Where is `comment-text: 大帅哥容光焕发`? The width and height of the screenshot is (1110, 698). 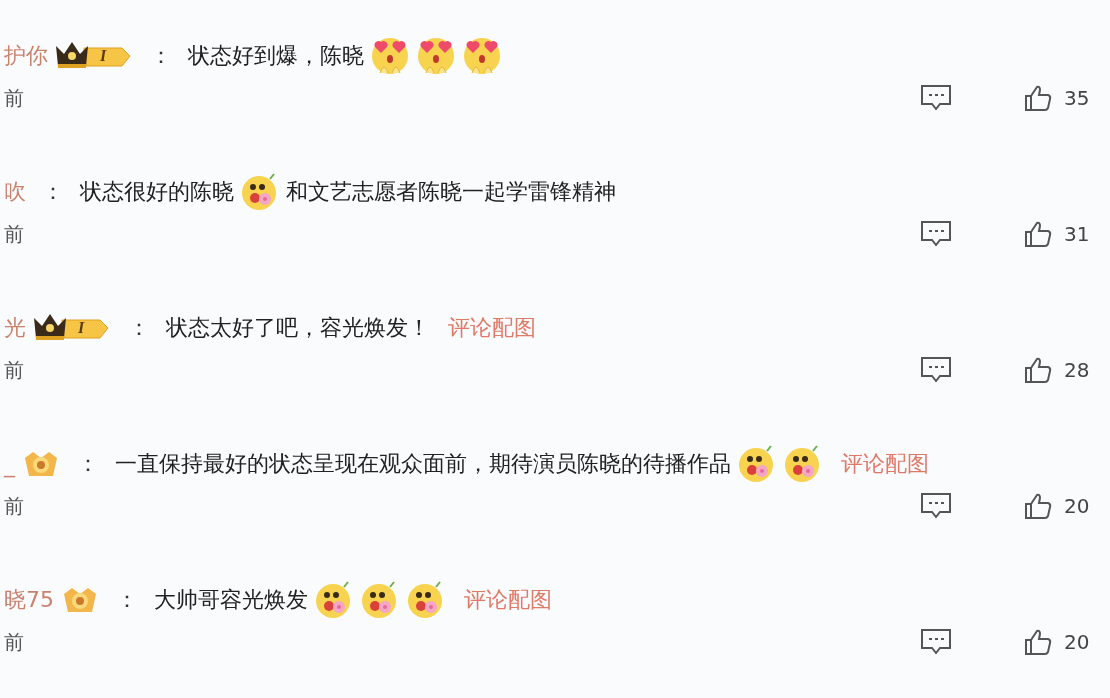
comment-text: 大帅哥容光焕发 is located at coordinates (231, 600).